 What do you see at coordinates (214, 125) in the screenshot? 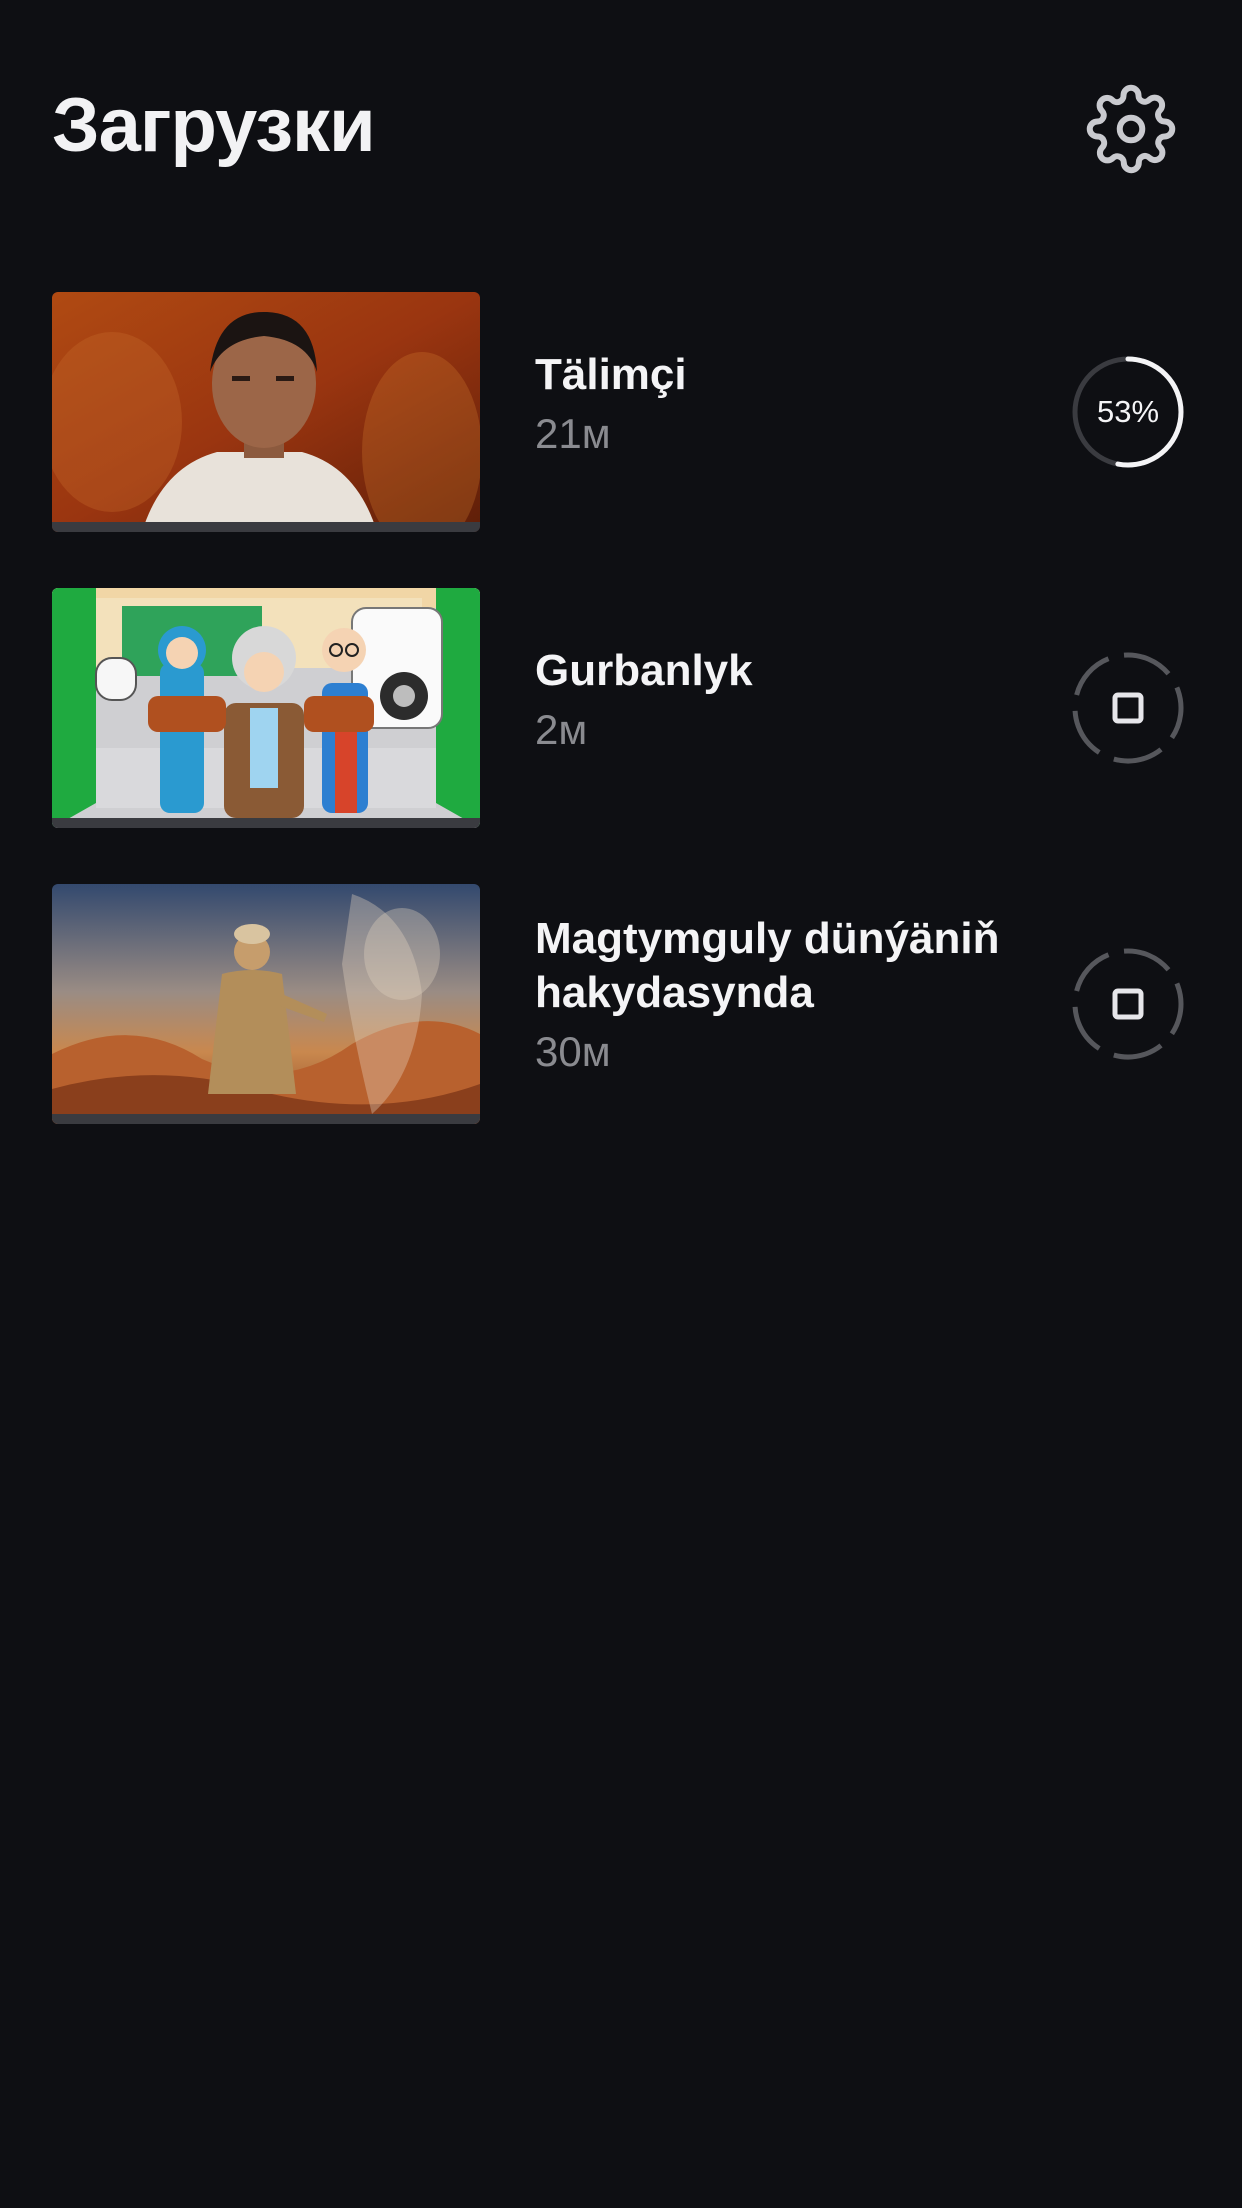
I see `page-title: Загрузки` at bounding box center [214, 125].